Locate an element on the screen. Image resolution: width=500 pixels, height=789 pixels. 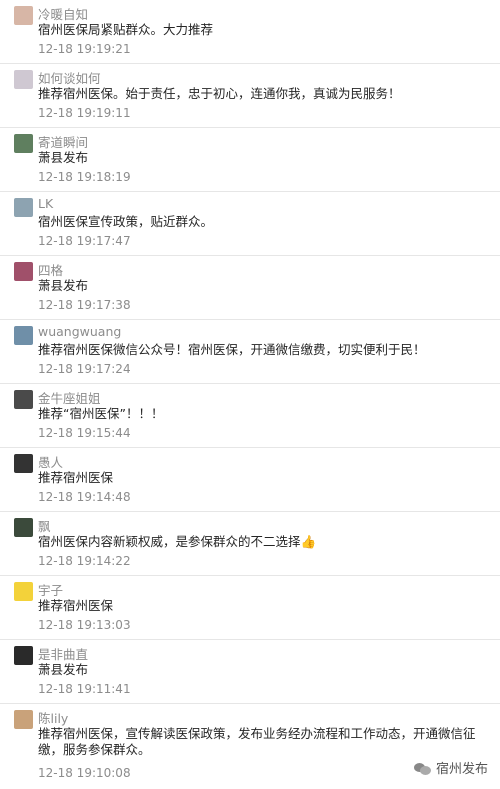
comment-time: 12-18 19:17:38 is located at coordinates (84, 305).